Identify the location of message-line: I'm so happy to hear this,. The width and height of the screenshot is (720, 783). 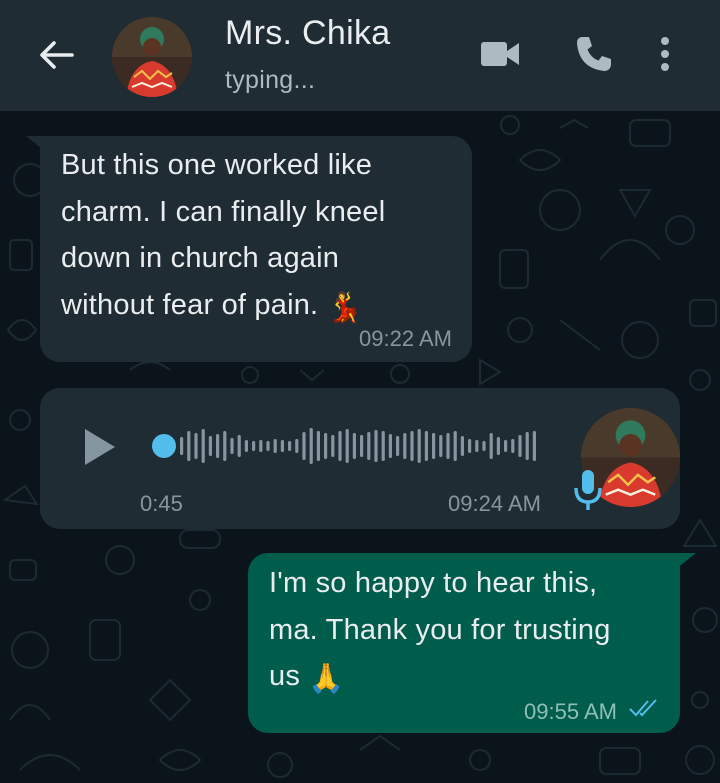
(433, 583).